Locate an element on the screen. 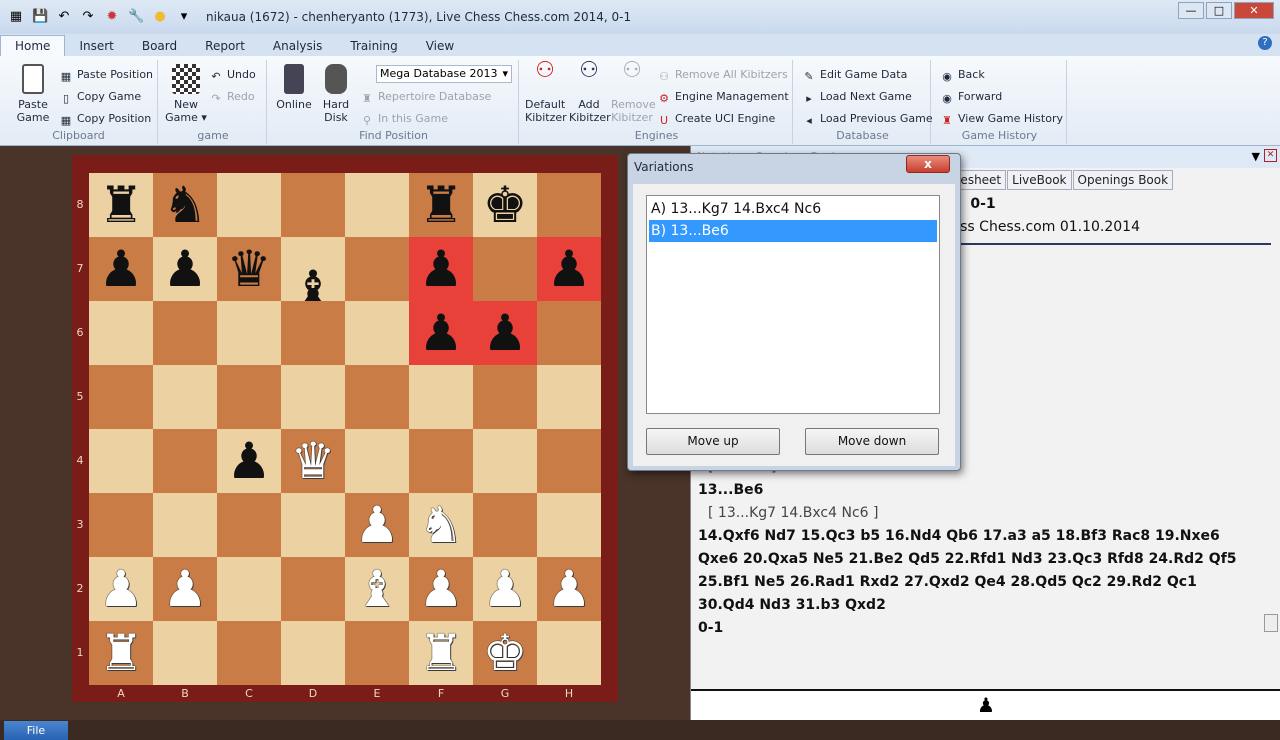 The width and height of the screenshot is (1280, 740). white-queen-icon: ♛ is located at coordinates (313, 461).